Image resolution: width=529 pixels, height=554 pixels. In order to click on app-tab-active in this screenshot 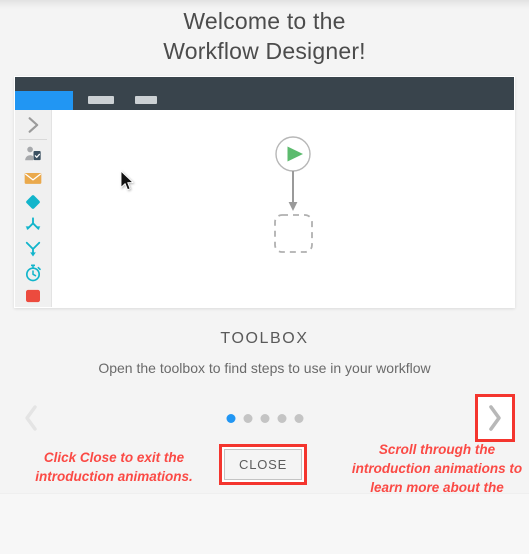, I will do `click(44, 100)`.